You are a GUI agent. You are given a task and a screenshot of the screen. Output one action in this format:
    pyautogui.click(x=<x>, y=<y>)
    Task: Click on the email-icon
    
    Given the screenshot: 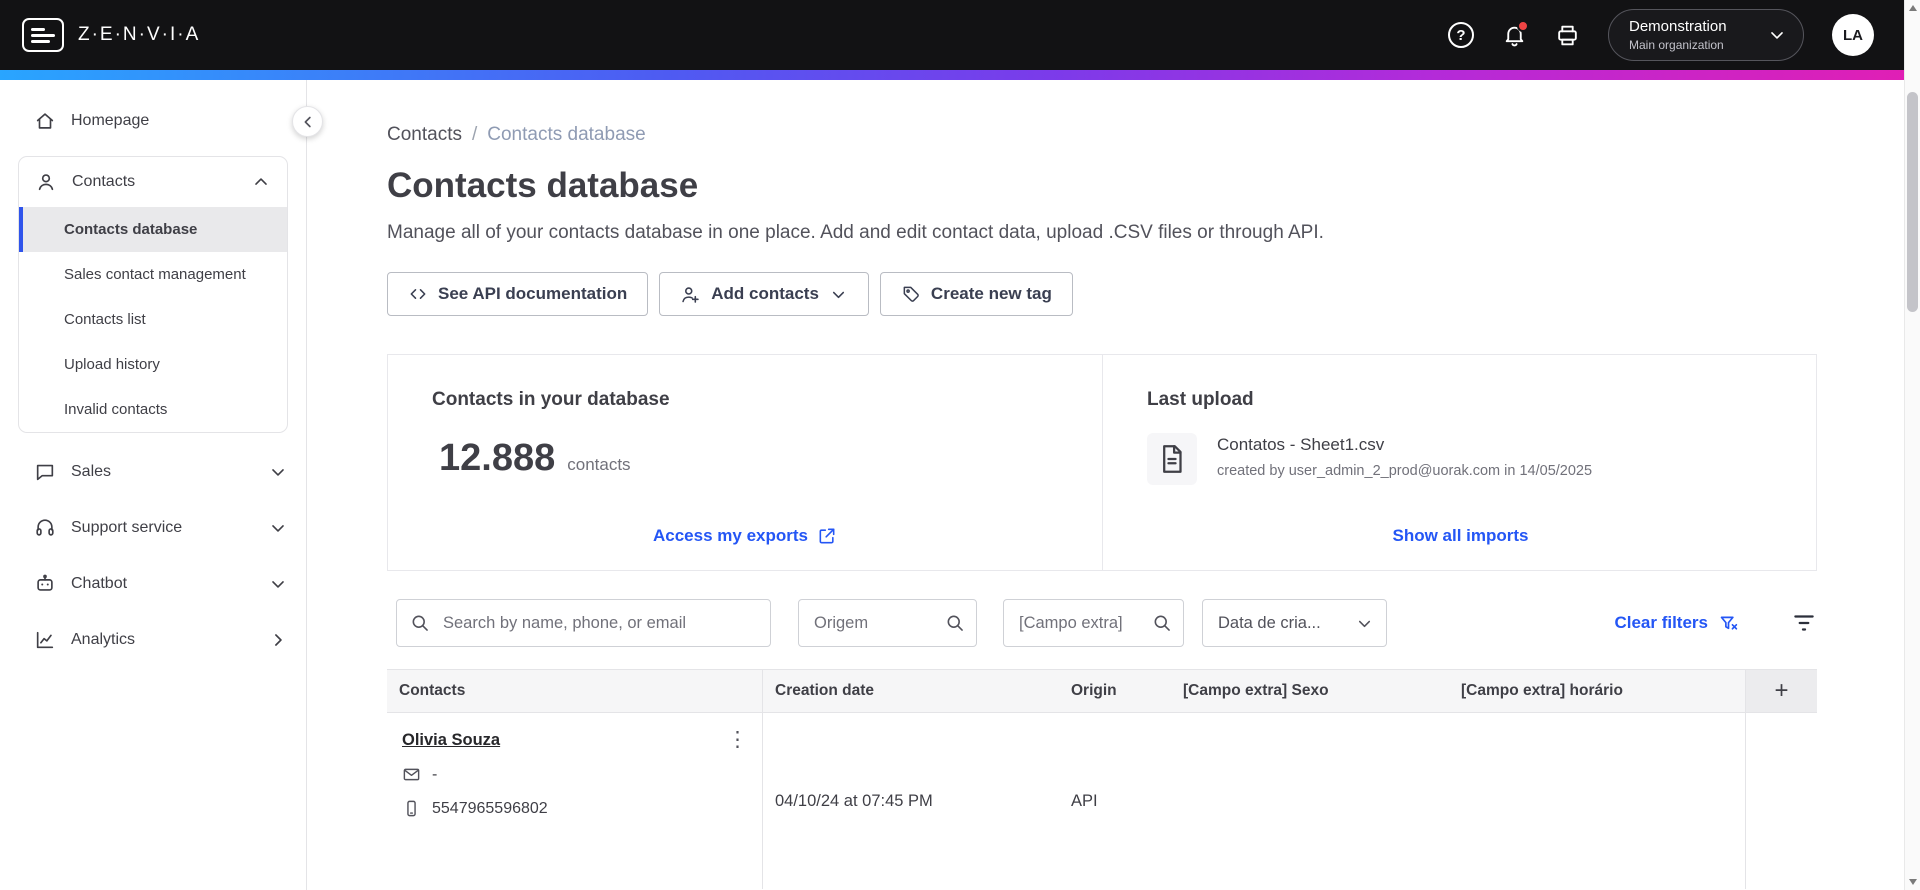 What is the action you would take?
    pyautogui.click(x=411, y=774)
    